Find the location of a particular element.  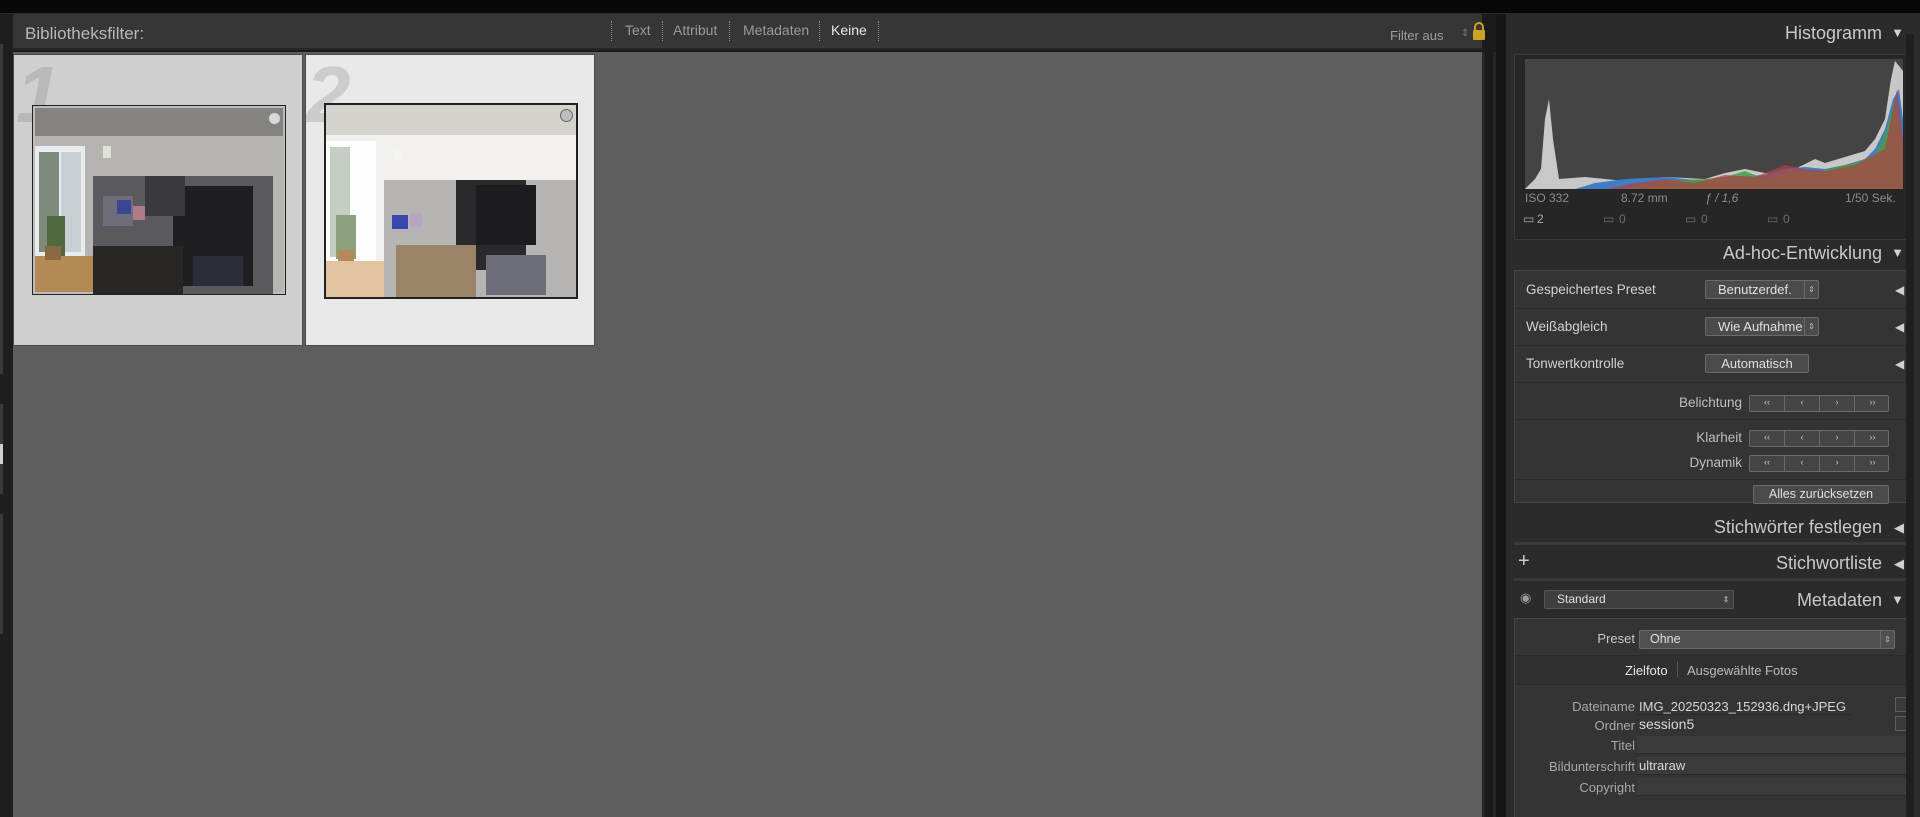

filter-tab-none: Keine is located at coordinates (849, 30).